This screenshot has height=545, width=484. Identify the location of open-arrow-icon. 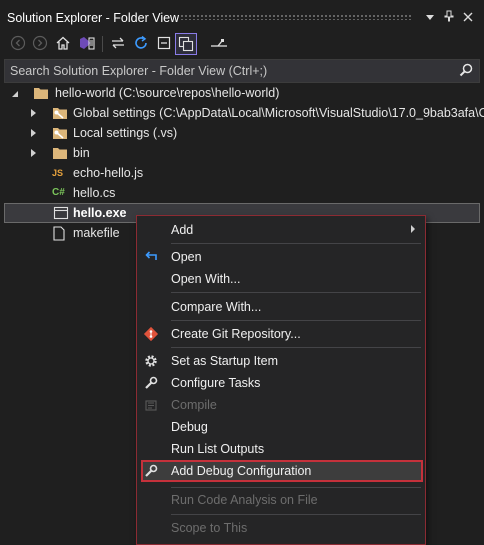
(151, 257).